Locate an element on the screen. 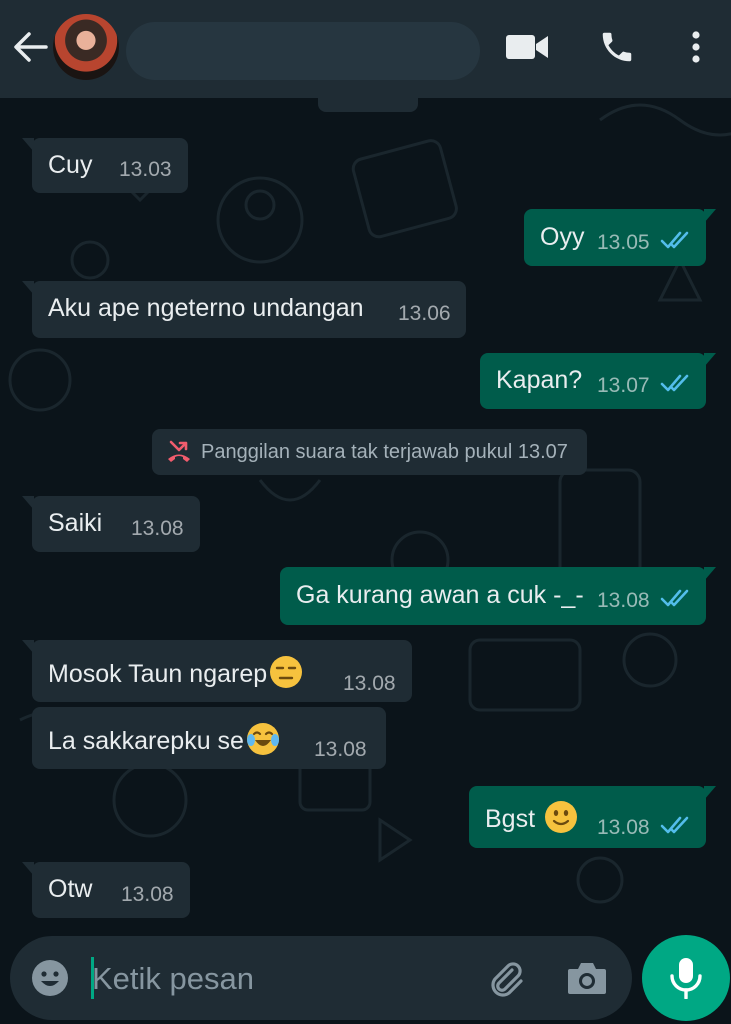 Image resolution: width=731 pixels, height=1024 pixels. attach-button is located at coordinates (506, 978).